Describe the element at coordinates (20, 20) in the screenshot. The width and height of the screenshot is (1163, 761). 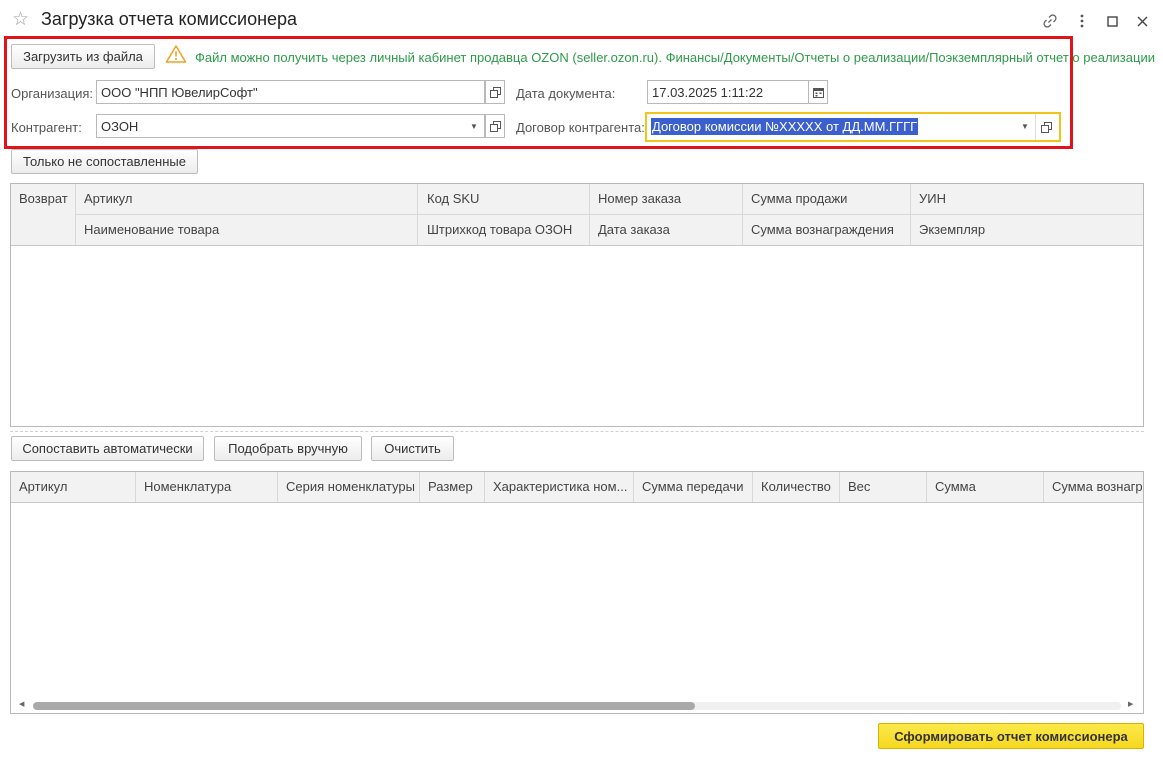
I see `favorite-star-icon: ☆` at that location.